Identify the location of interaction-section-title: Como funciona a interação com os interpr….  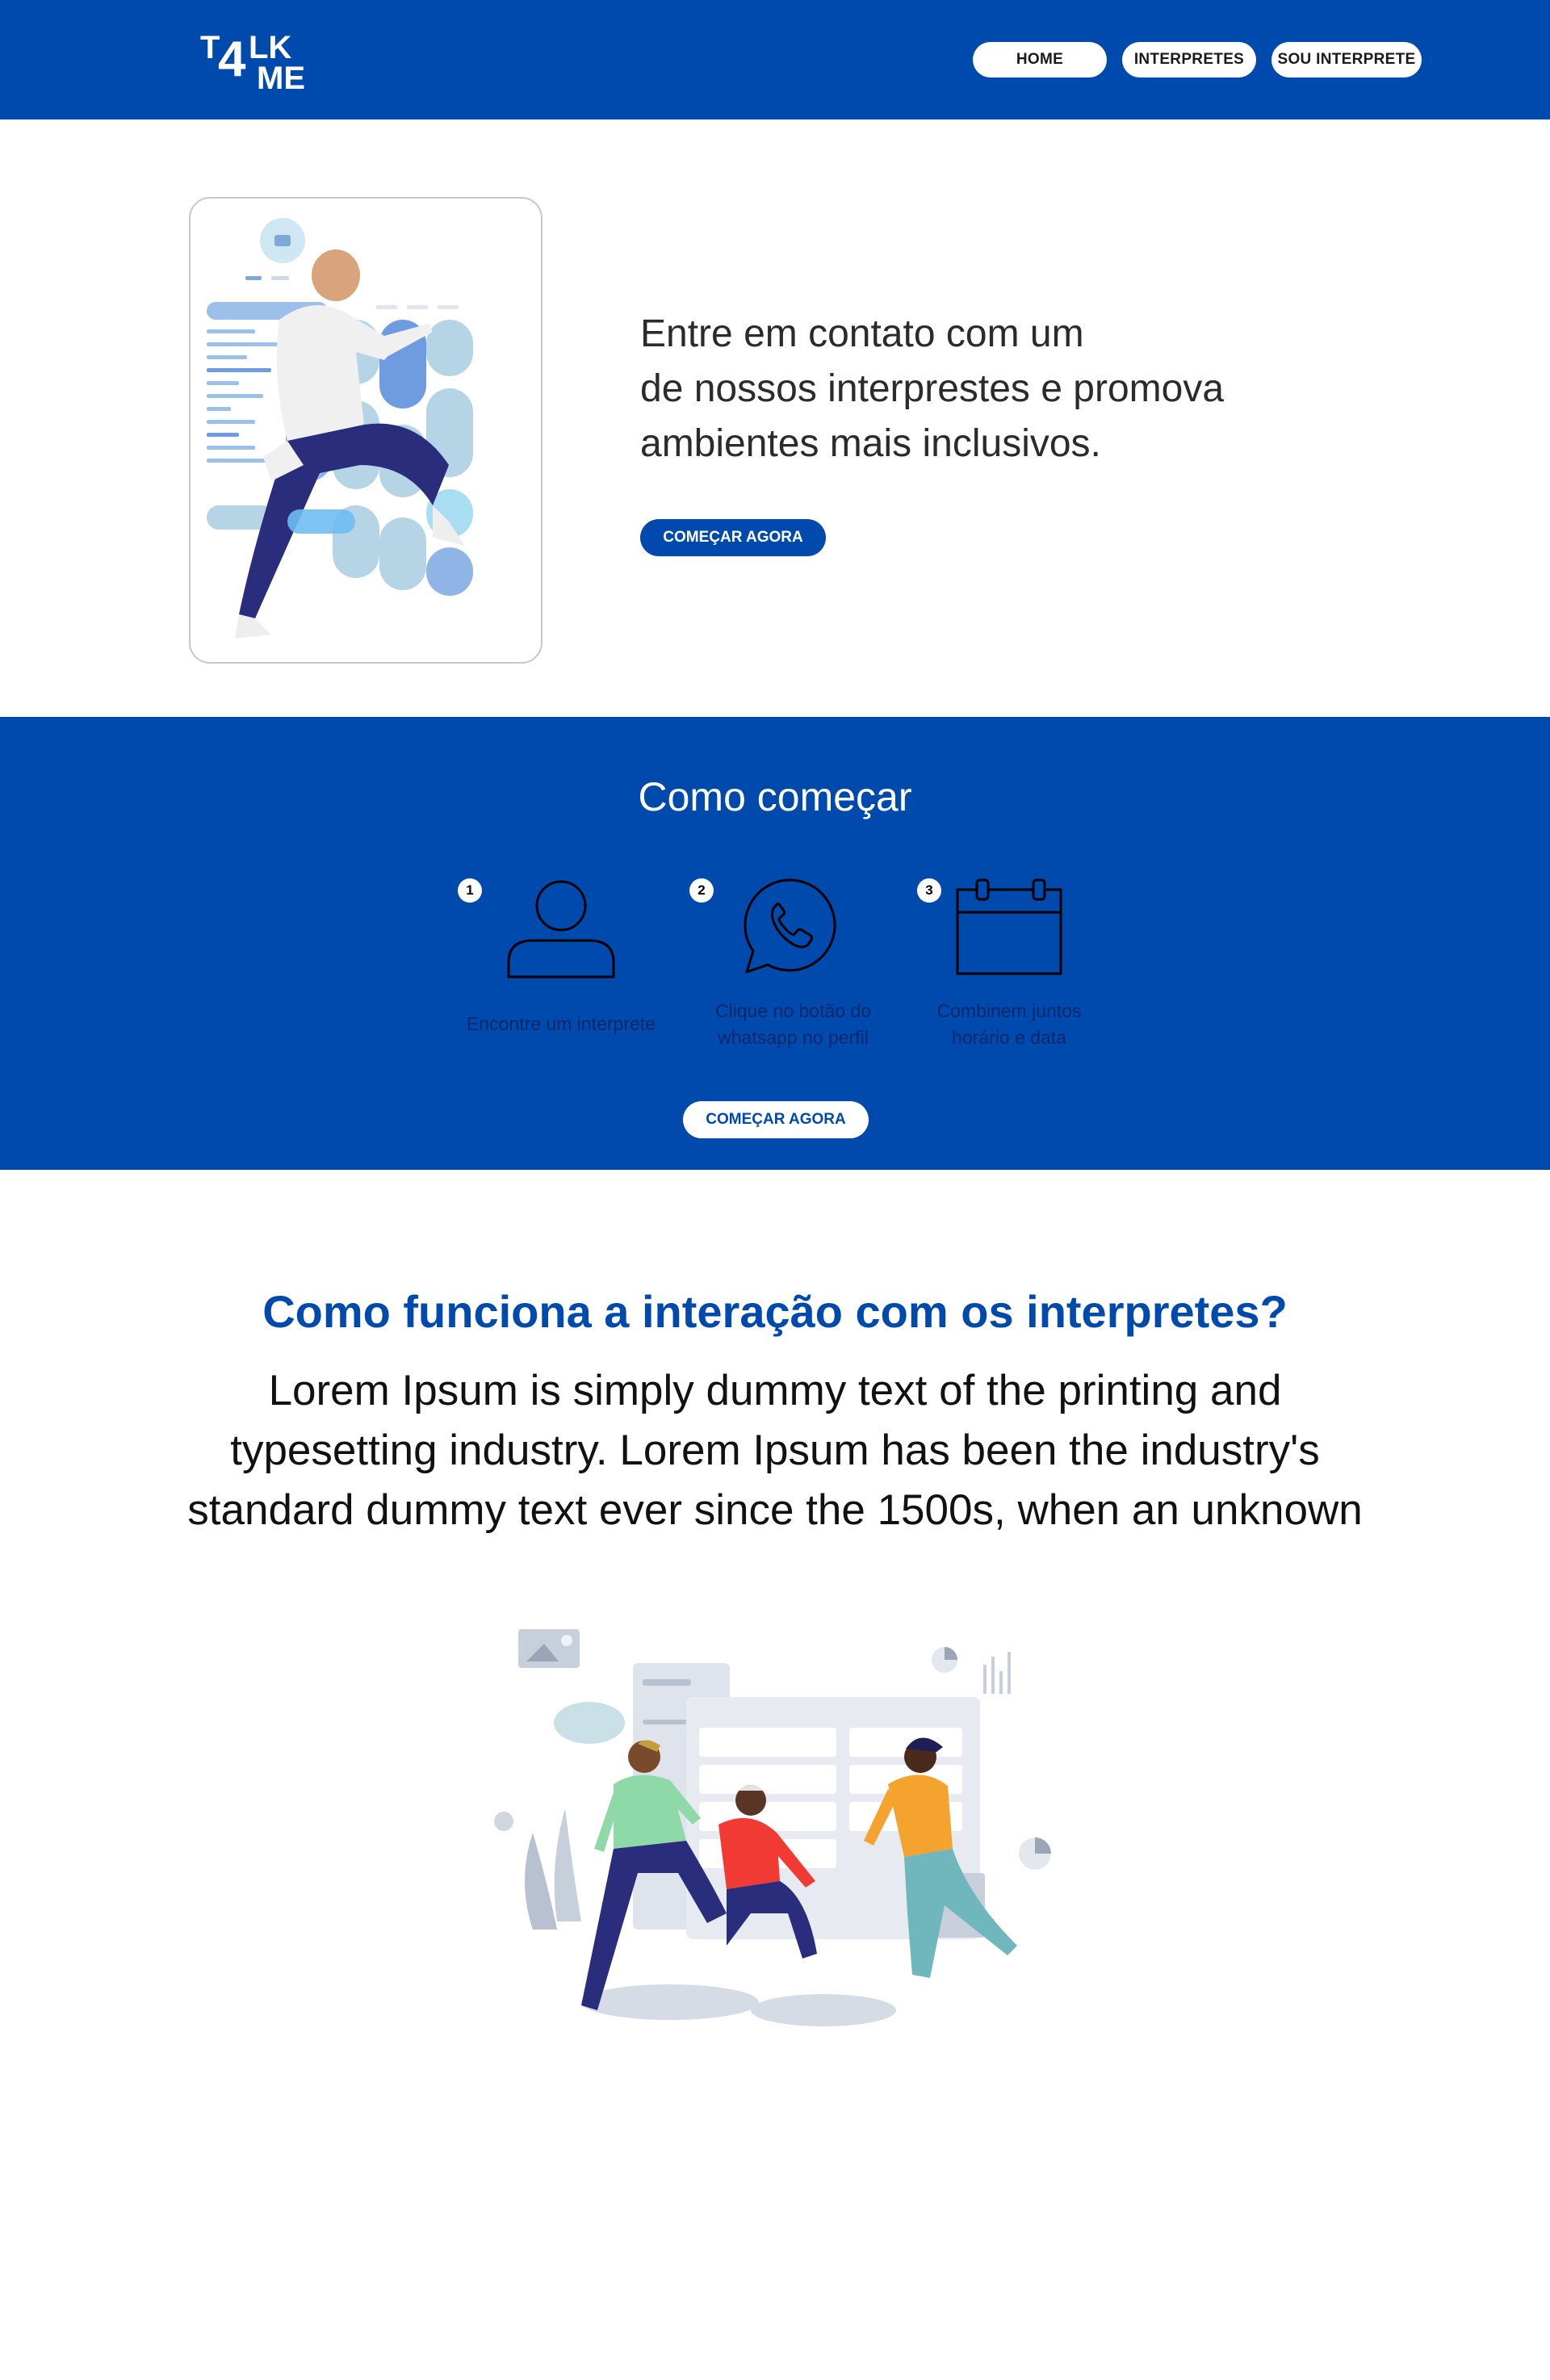
(775, 1311).